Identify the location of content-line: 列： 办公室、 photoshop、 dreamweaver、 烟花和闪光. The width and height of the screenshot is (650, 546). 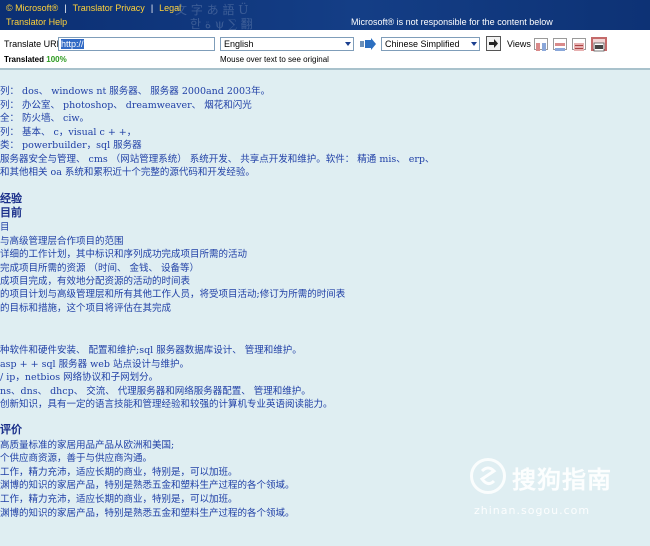
(126, 105).